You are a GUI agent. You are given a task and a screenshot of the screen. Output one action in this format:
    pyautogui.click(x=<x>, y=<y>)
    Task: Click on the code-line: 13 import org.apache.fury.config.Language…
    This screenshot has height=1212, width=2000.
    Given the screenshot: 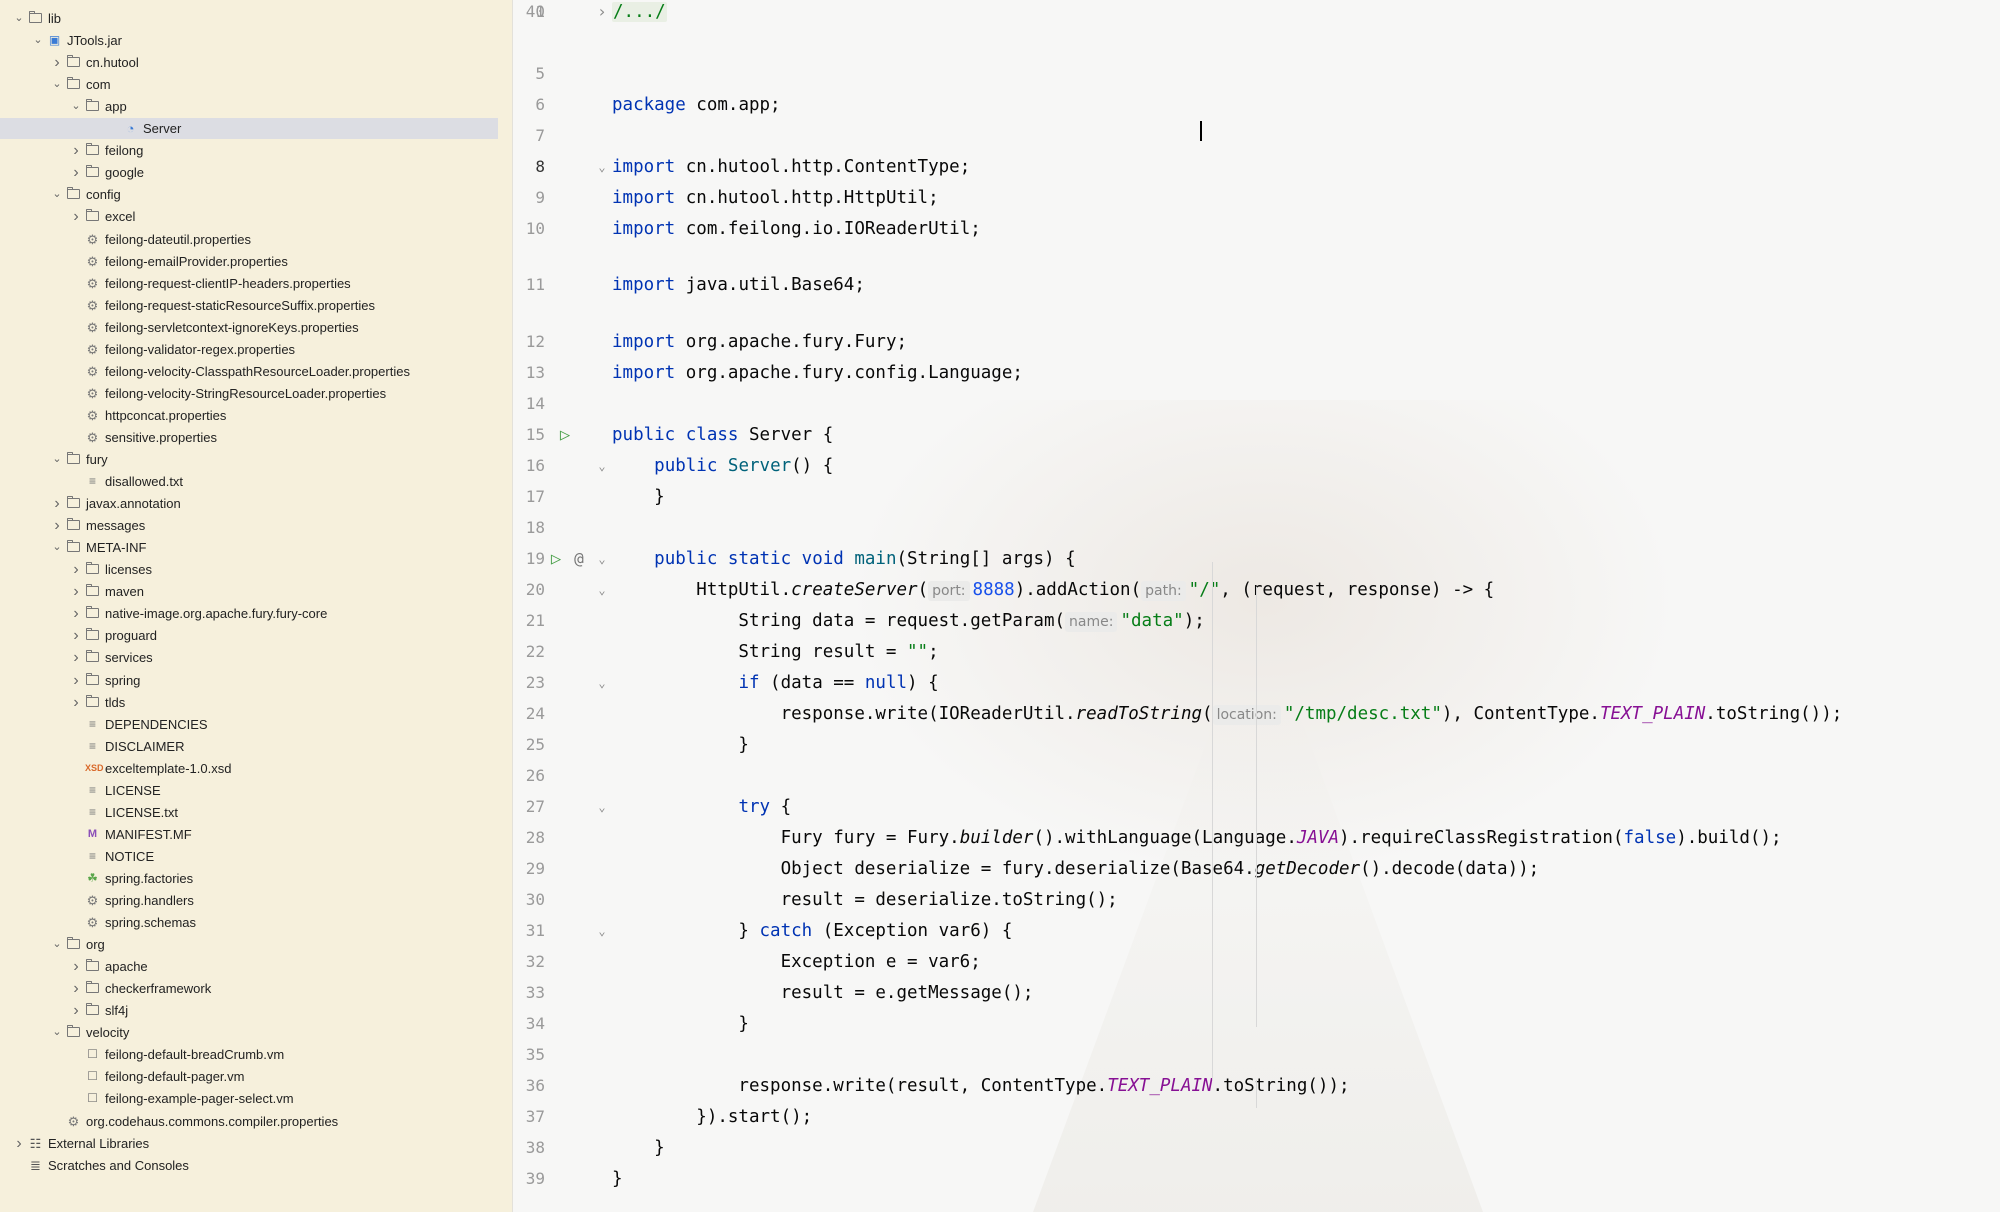 What is the action you would take?
    pyautogui.click(x=1256, y=373)
    